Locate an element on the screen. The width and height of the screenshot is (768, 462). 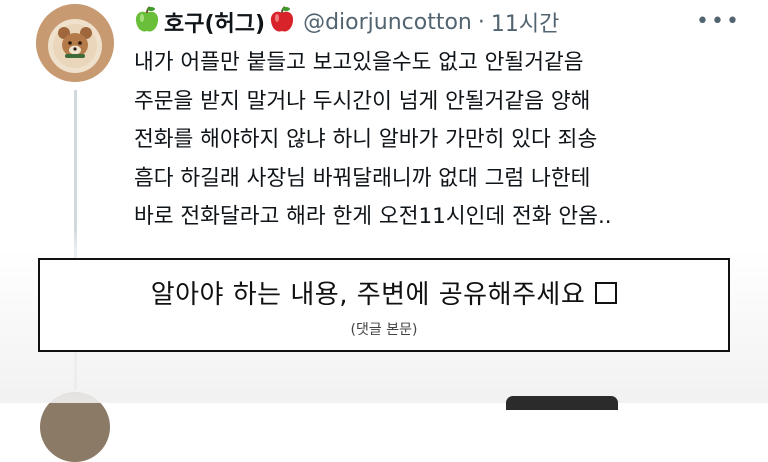
tweet-header: 호구(허그) @diorjuncotton · 11시간 is located at coordinates (346, 22).